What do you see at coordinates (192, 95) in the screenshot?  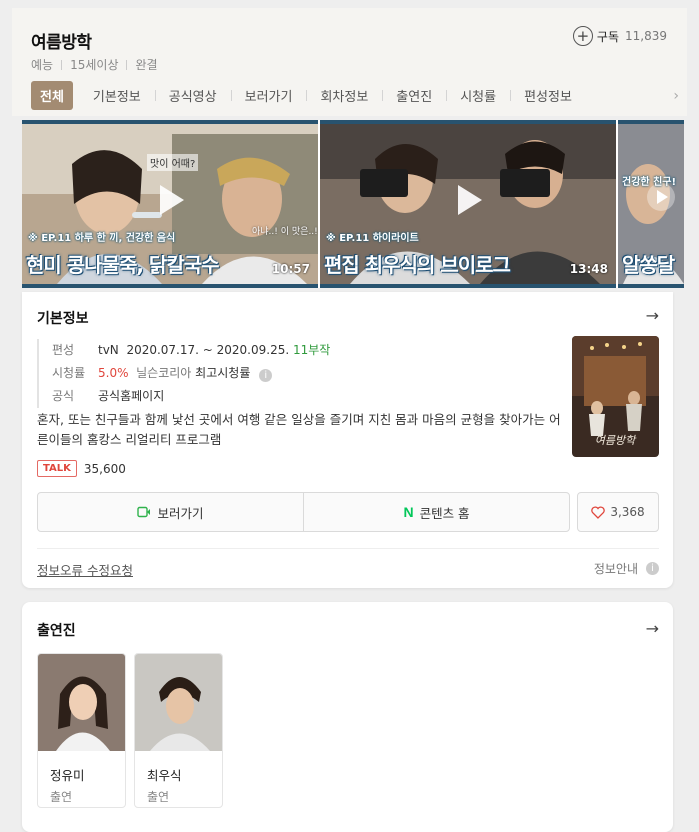 I see `tab-official-video: 공식영상` at bounding box center [192, 95].